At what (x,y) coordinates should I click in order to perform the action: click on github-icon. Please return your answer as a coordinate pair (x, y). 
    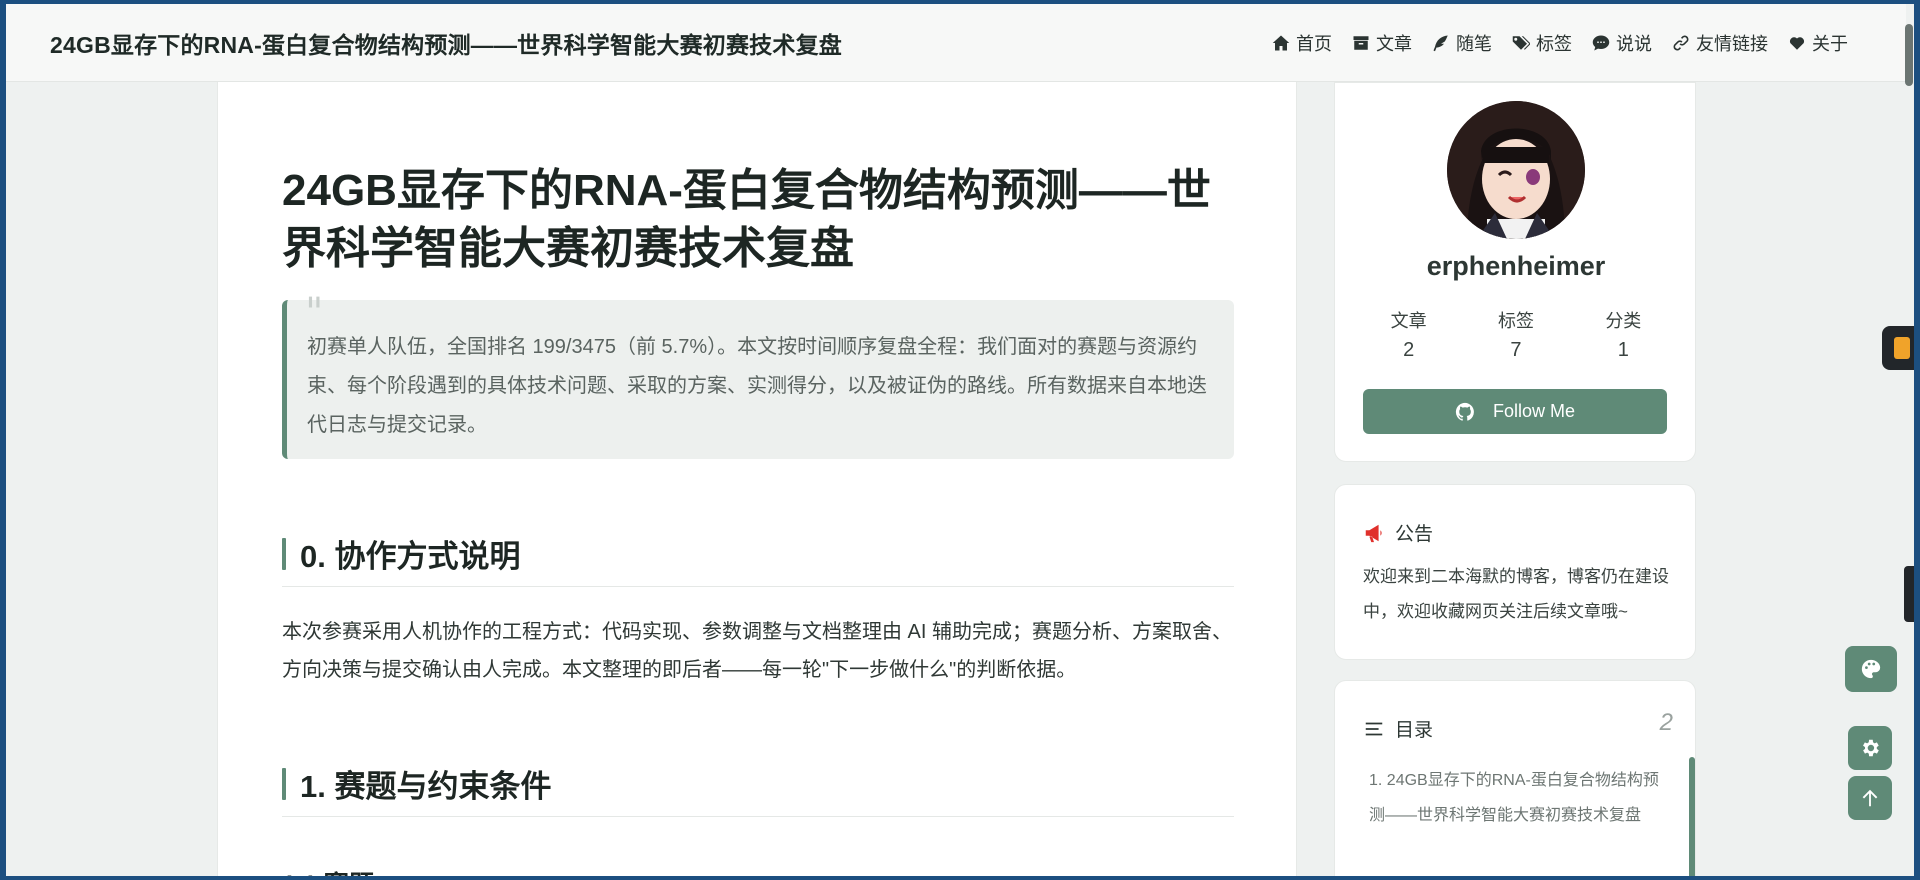
    Looking at the image, I should click on (1464, 411).